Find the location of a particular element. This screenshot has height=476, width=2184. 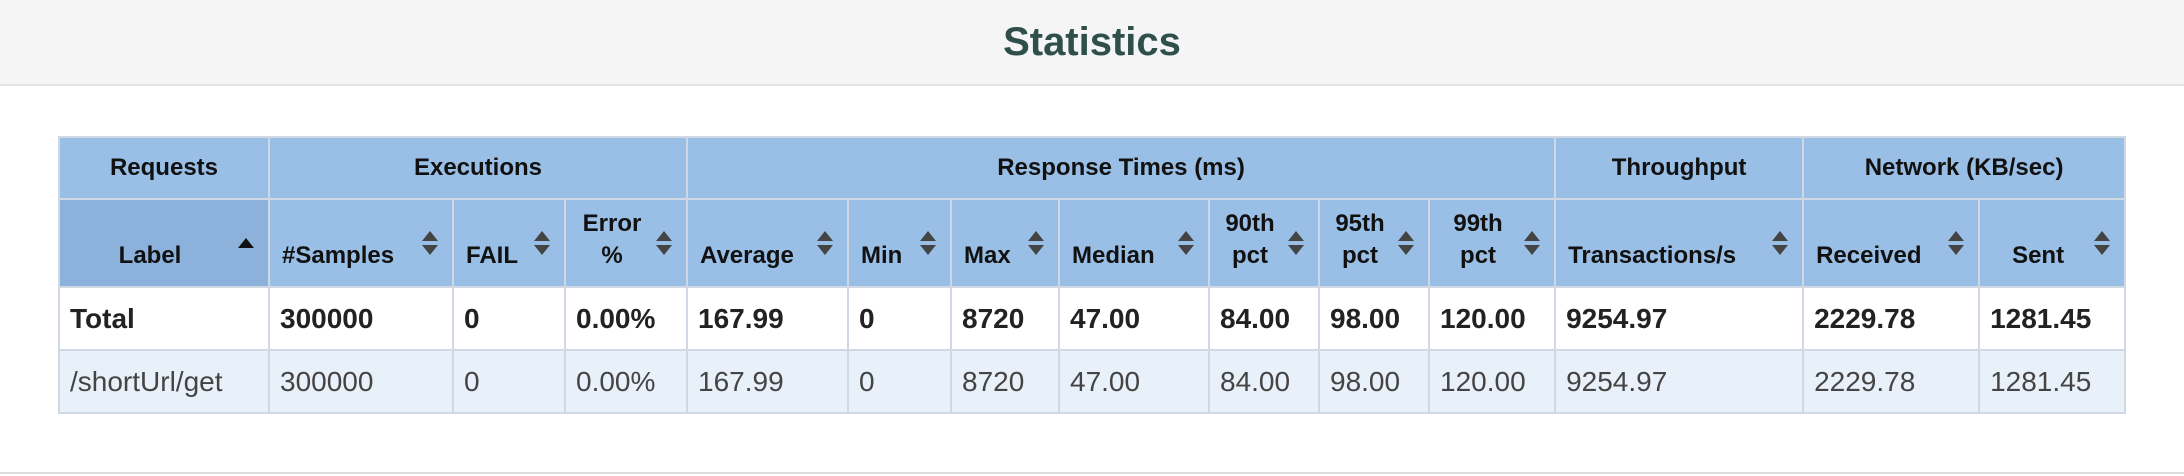

column-header-transactions: Transactions/s is located at coordinates (1679, 243).